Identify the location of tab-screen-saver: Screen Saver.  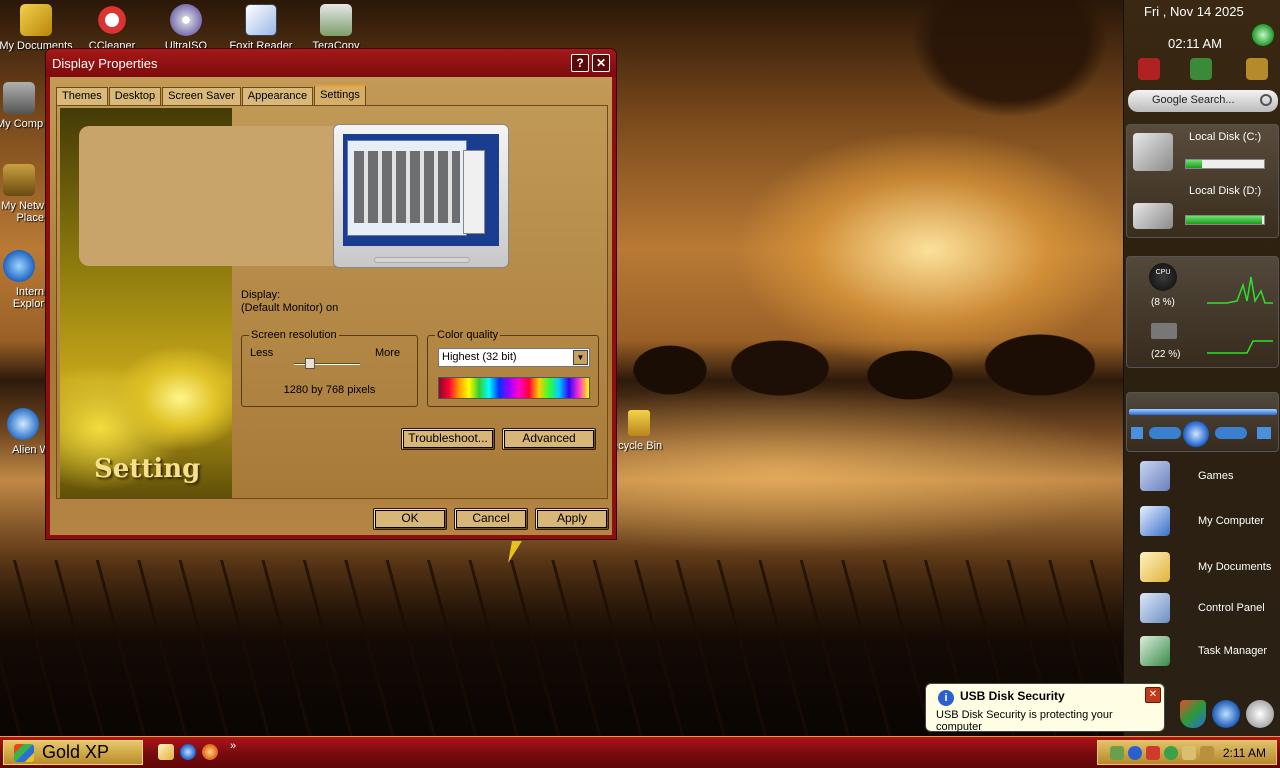
(201, 96).